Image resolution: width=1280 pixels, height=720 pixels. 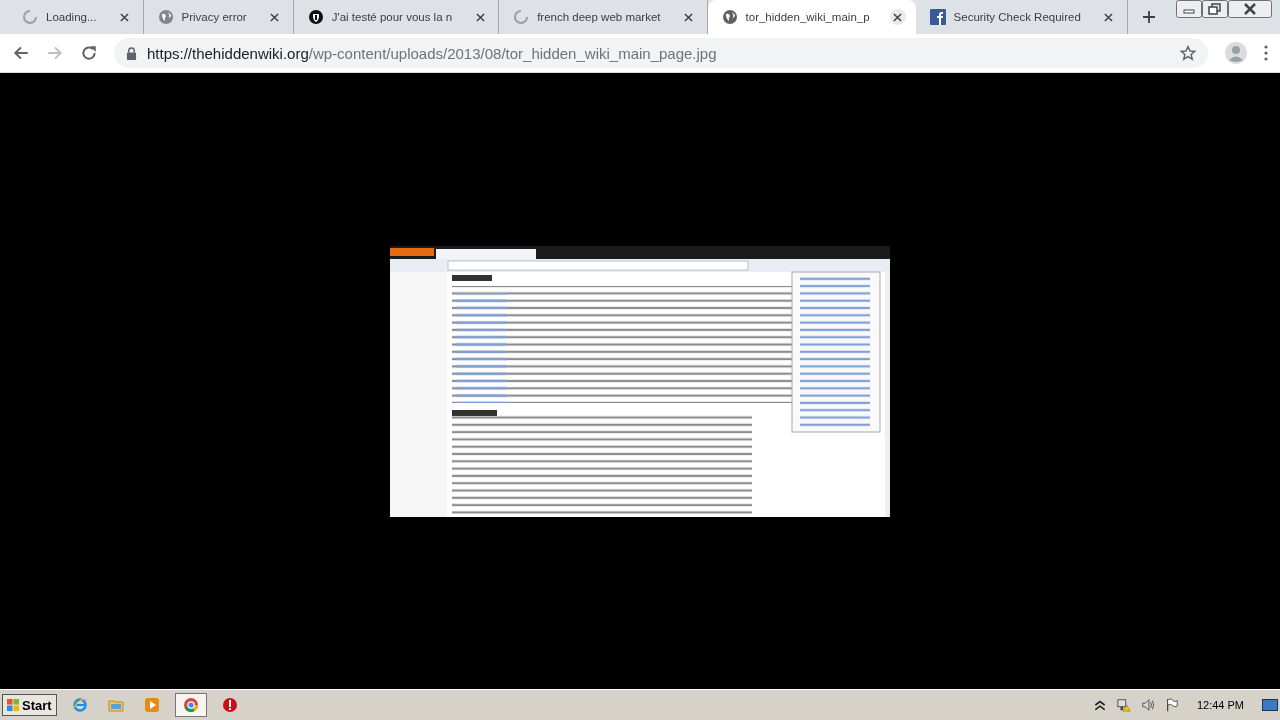 What do you see at coordinates (1270, 705) in the screenshot?
I see `show-desktop-icon` at bounding box center [1270, 705].